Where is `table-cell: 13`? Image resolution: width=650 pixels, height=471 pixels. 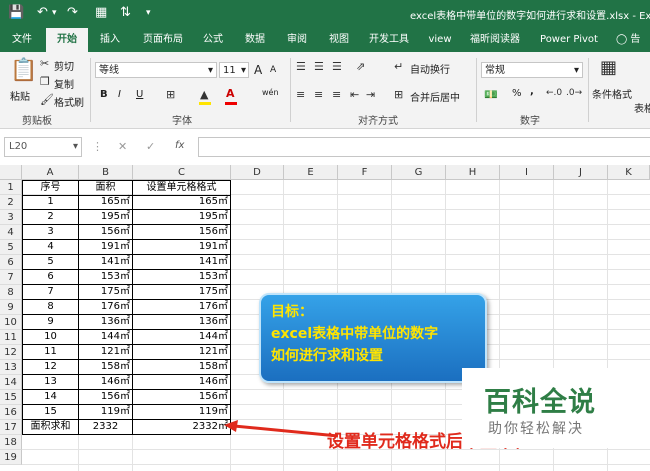
table-cell: 13 is located at coordinates (51, 382).